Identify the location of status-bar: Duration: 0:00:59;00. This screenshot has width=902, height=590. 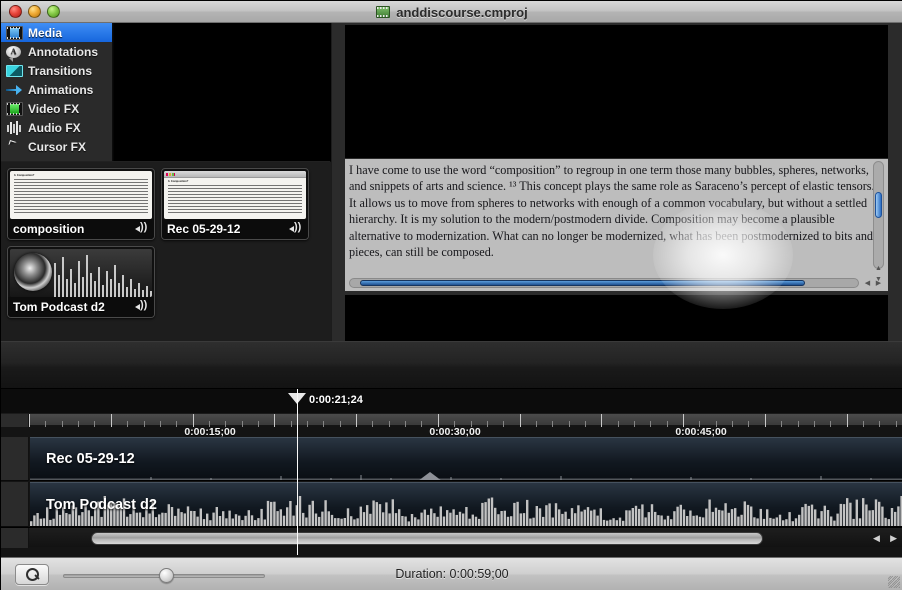
(451, 573).